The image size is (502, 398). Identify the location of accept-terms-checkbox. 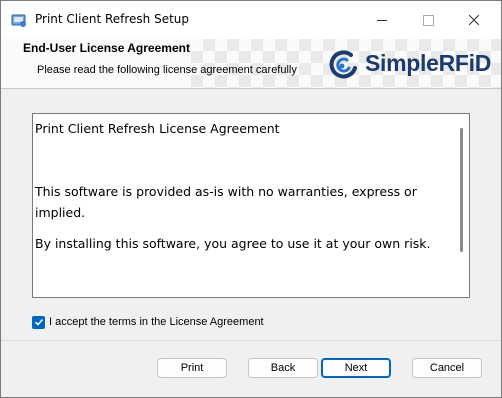
(38, 322).